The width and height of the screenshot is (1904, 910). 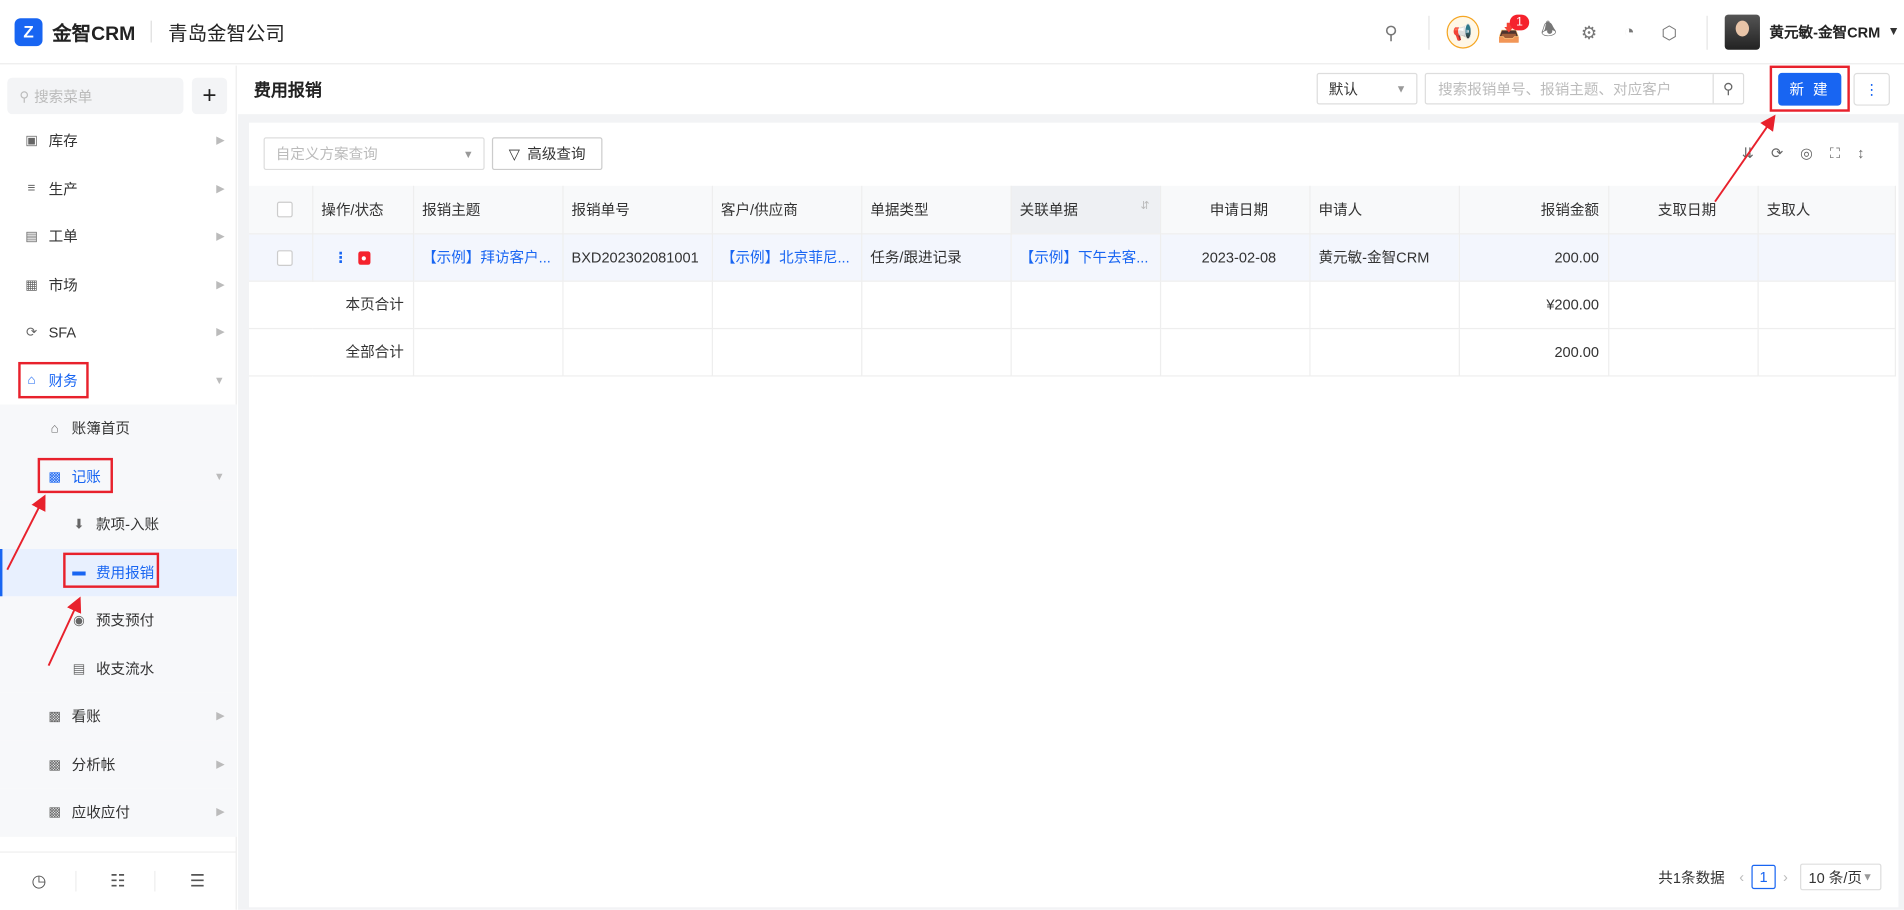 I want to click on annotation-box-new, so click(x=1809, y=88).